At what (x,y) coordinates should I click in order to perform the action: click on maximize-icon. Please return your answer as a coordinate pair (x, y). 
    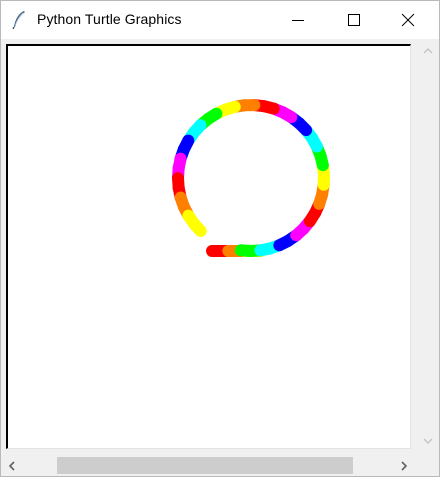
    Looking at the image, I should click on (354, 20).